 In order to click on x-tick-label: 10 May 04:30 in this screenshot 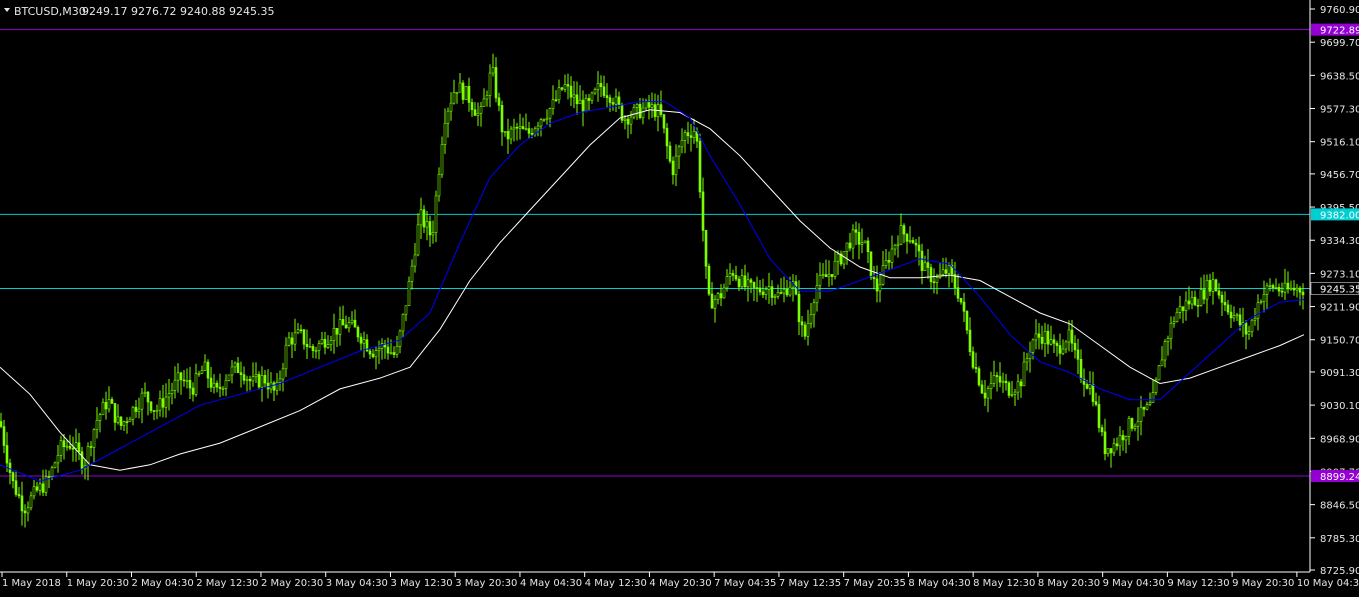, I will do `click(1328, 583)`.